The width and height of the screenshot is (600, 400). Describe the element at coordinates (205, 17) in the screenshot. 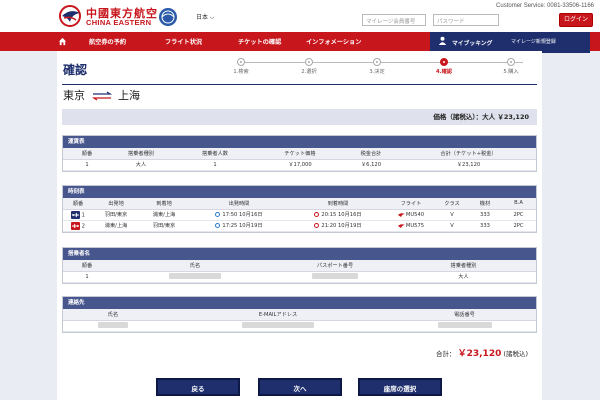

I see `language-selector: 日本 ⌵` at that location.